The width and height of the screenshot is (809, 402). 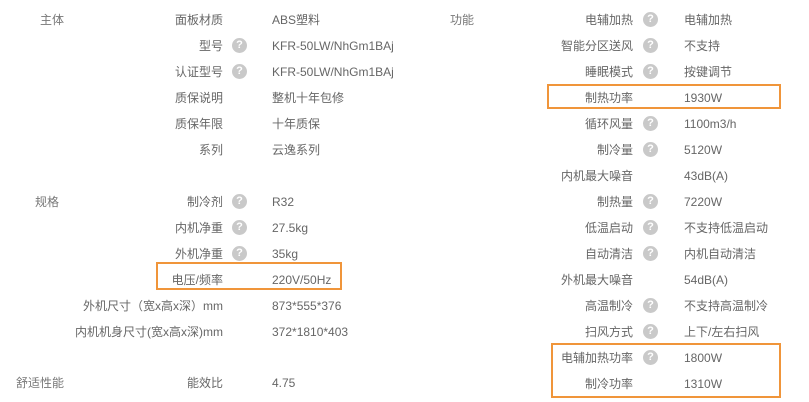 I want to click on spec-value: 27.5kg, so click(x=290, y=228).